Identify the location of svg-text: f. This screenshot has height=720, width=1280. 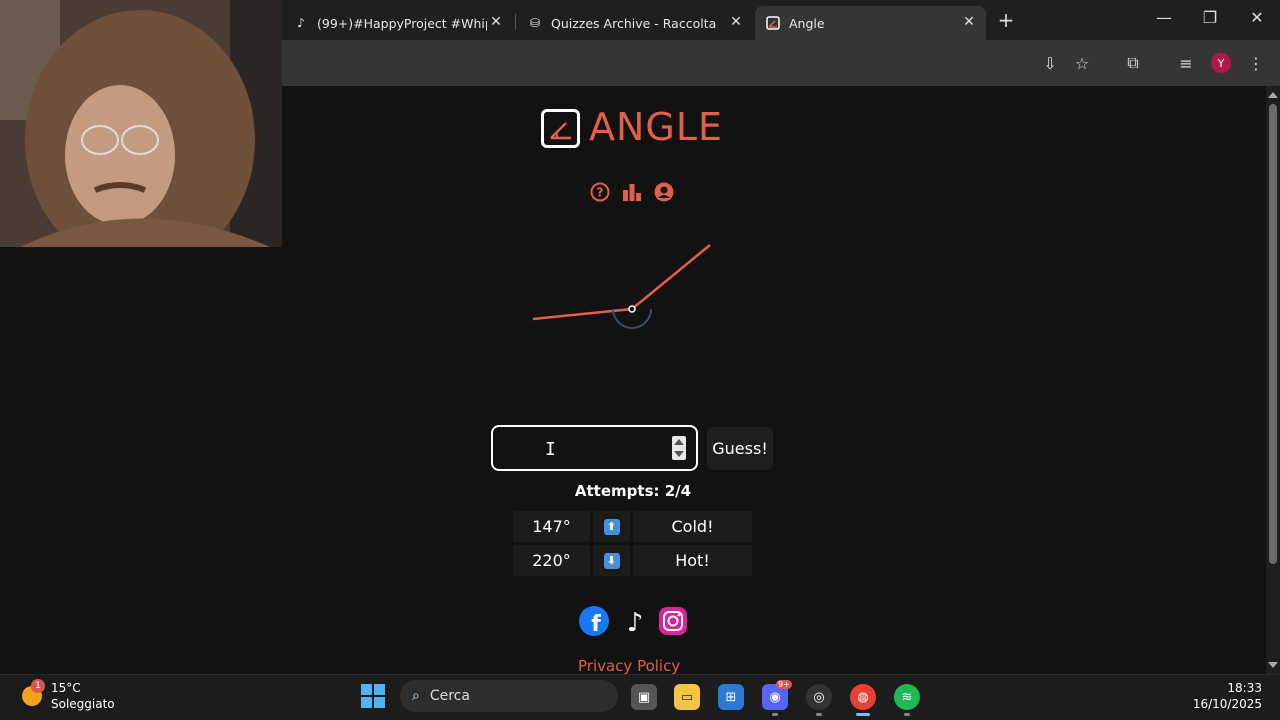
(596, 624).